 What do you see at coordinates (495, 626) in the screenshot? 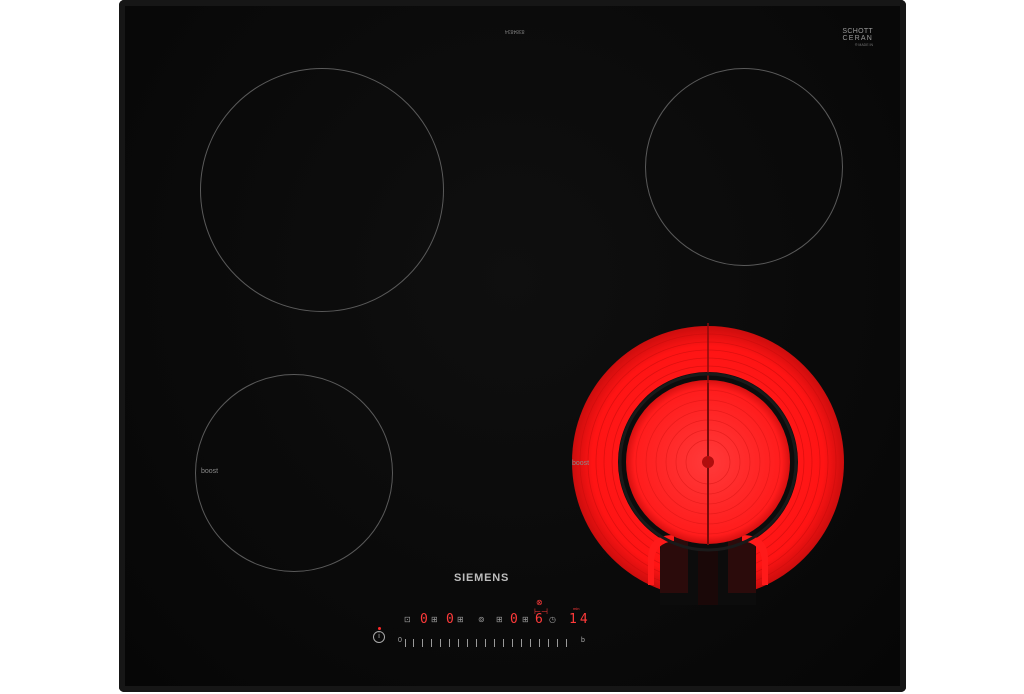
I see `control-panel: ⊡ 0 ⊞ 0 ⊞ ⊚ ⊞ 0 ⊞ ⊗ ⊢⊣ 6 ◷ min 14 i 0 b` at bounding box center [495, 626].